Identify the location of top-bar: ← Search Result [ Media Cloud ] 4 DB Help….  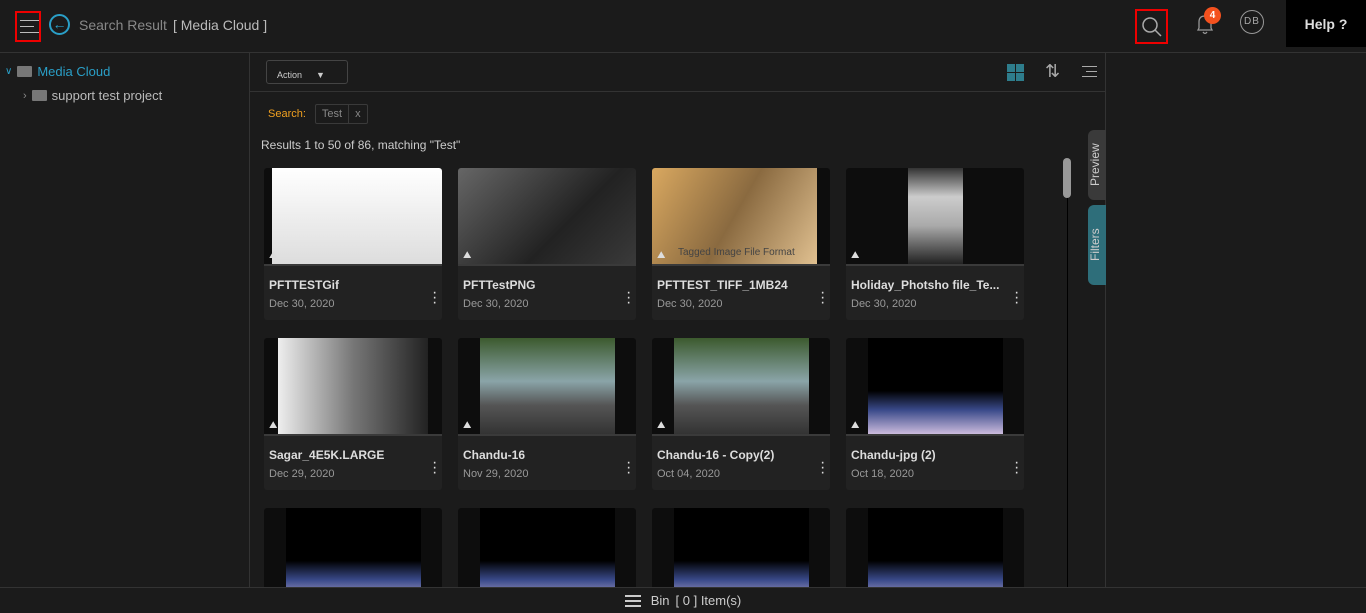
(683, 26).